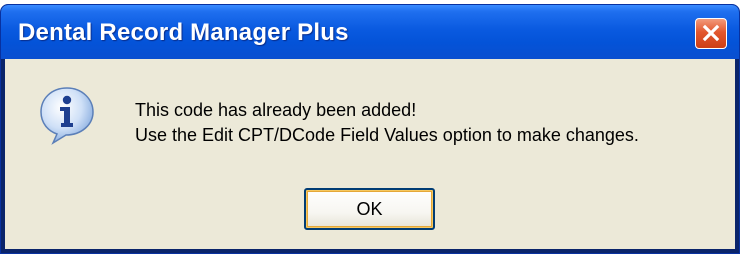  Describe the element at coordinates (67, 116) in the screenshot. I see `info-icon` at that location.